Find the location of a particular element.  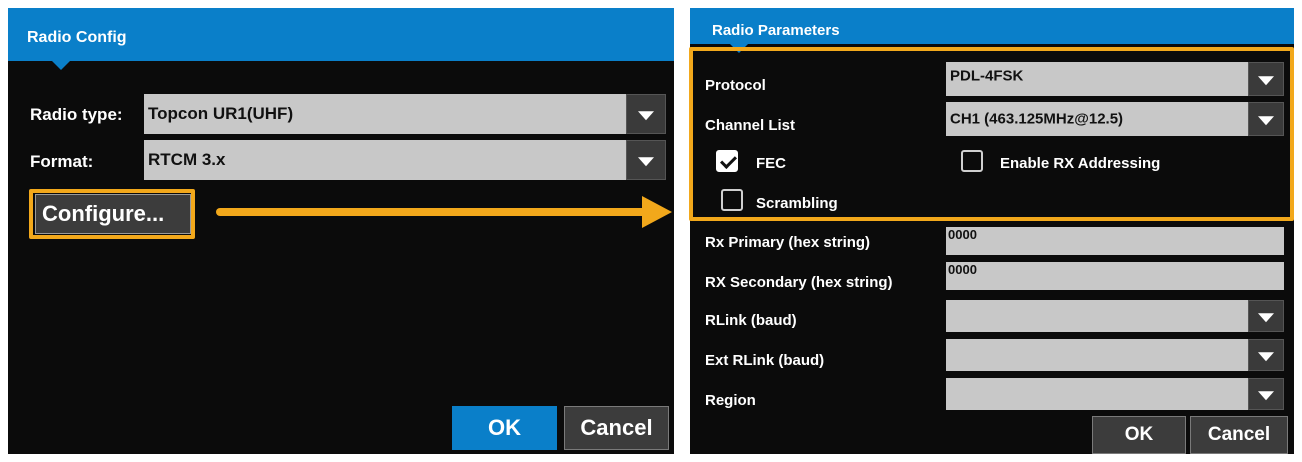

format-value: RTCM 3.x is located at coordinates (187, 159).